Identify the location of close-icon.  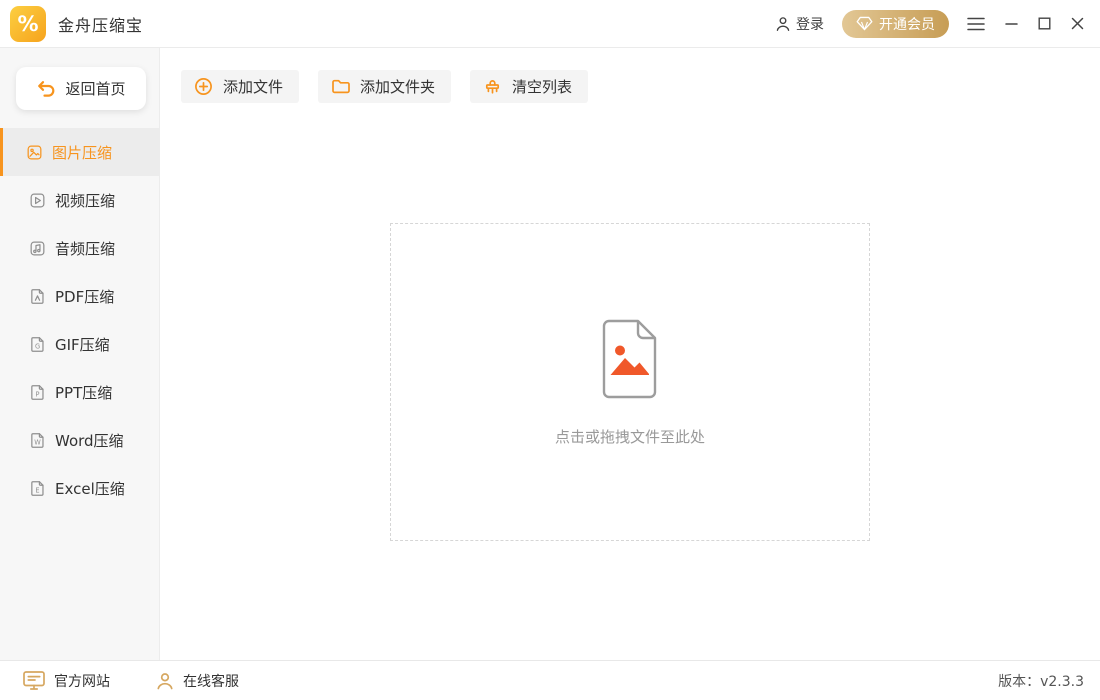
(1077, 23).